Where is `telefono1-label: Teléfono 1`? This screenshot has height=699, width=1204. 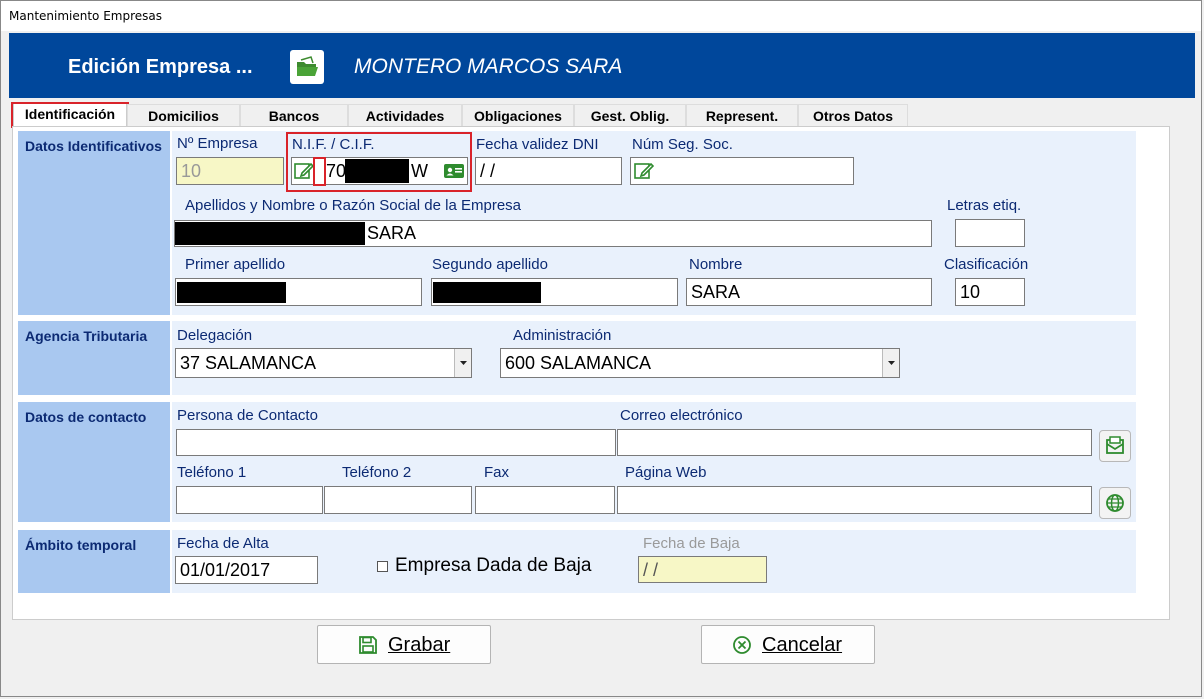
telefono1-label: Teléfono 1 is located at coordinates (212, 472).